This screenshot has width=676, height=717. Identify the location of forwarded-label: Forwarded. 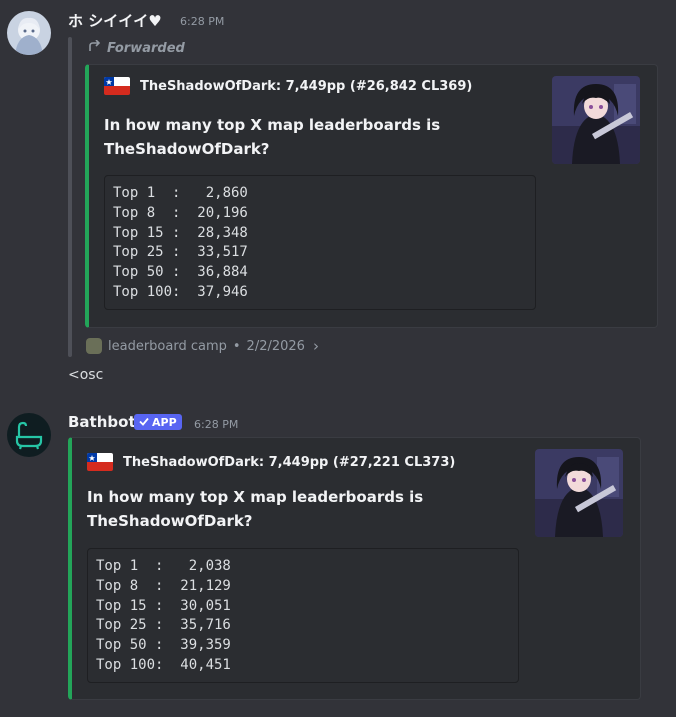
(136, 47).